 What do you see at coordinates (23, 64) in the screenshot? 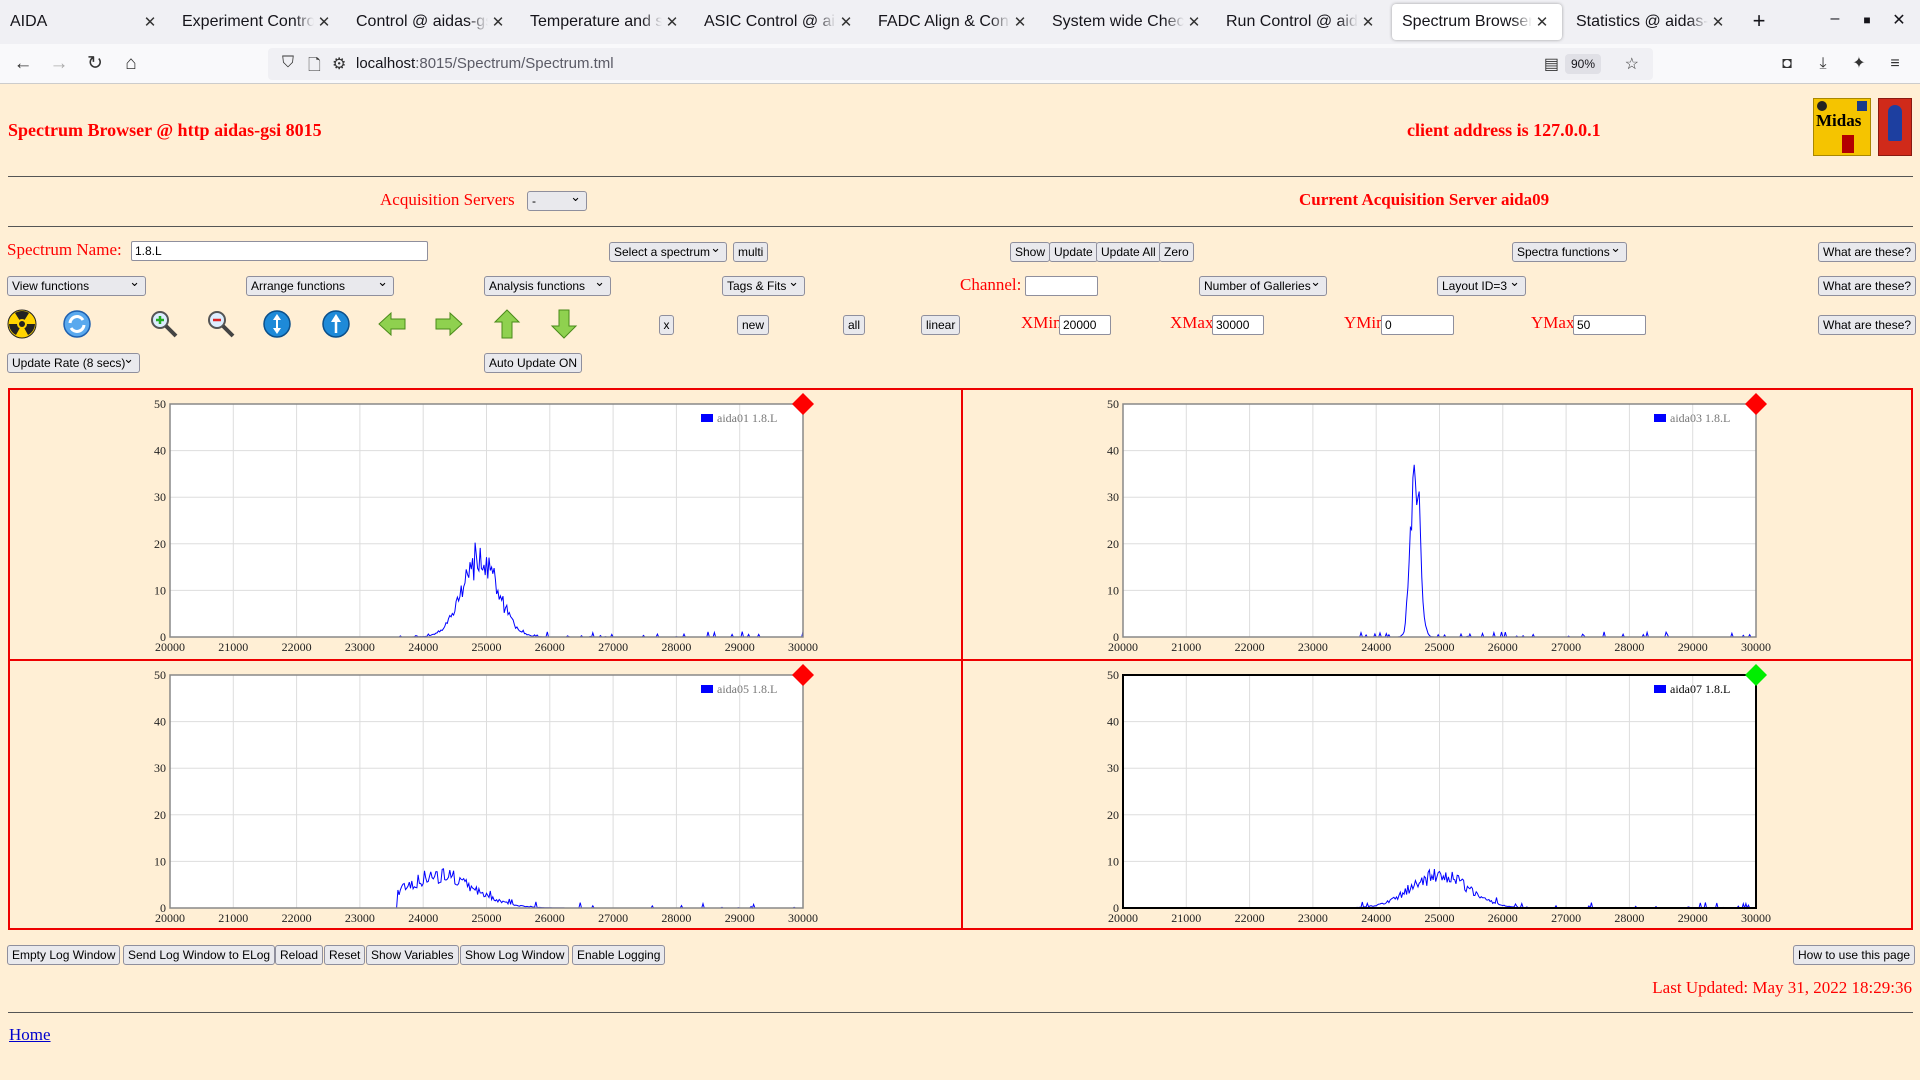
I see `back-icon: ←` at bounding box center [23, 64].